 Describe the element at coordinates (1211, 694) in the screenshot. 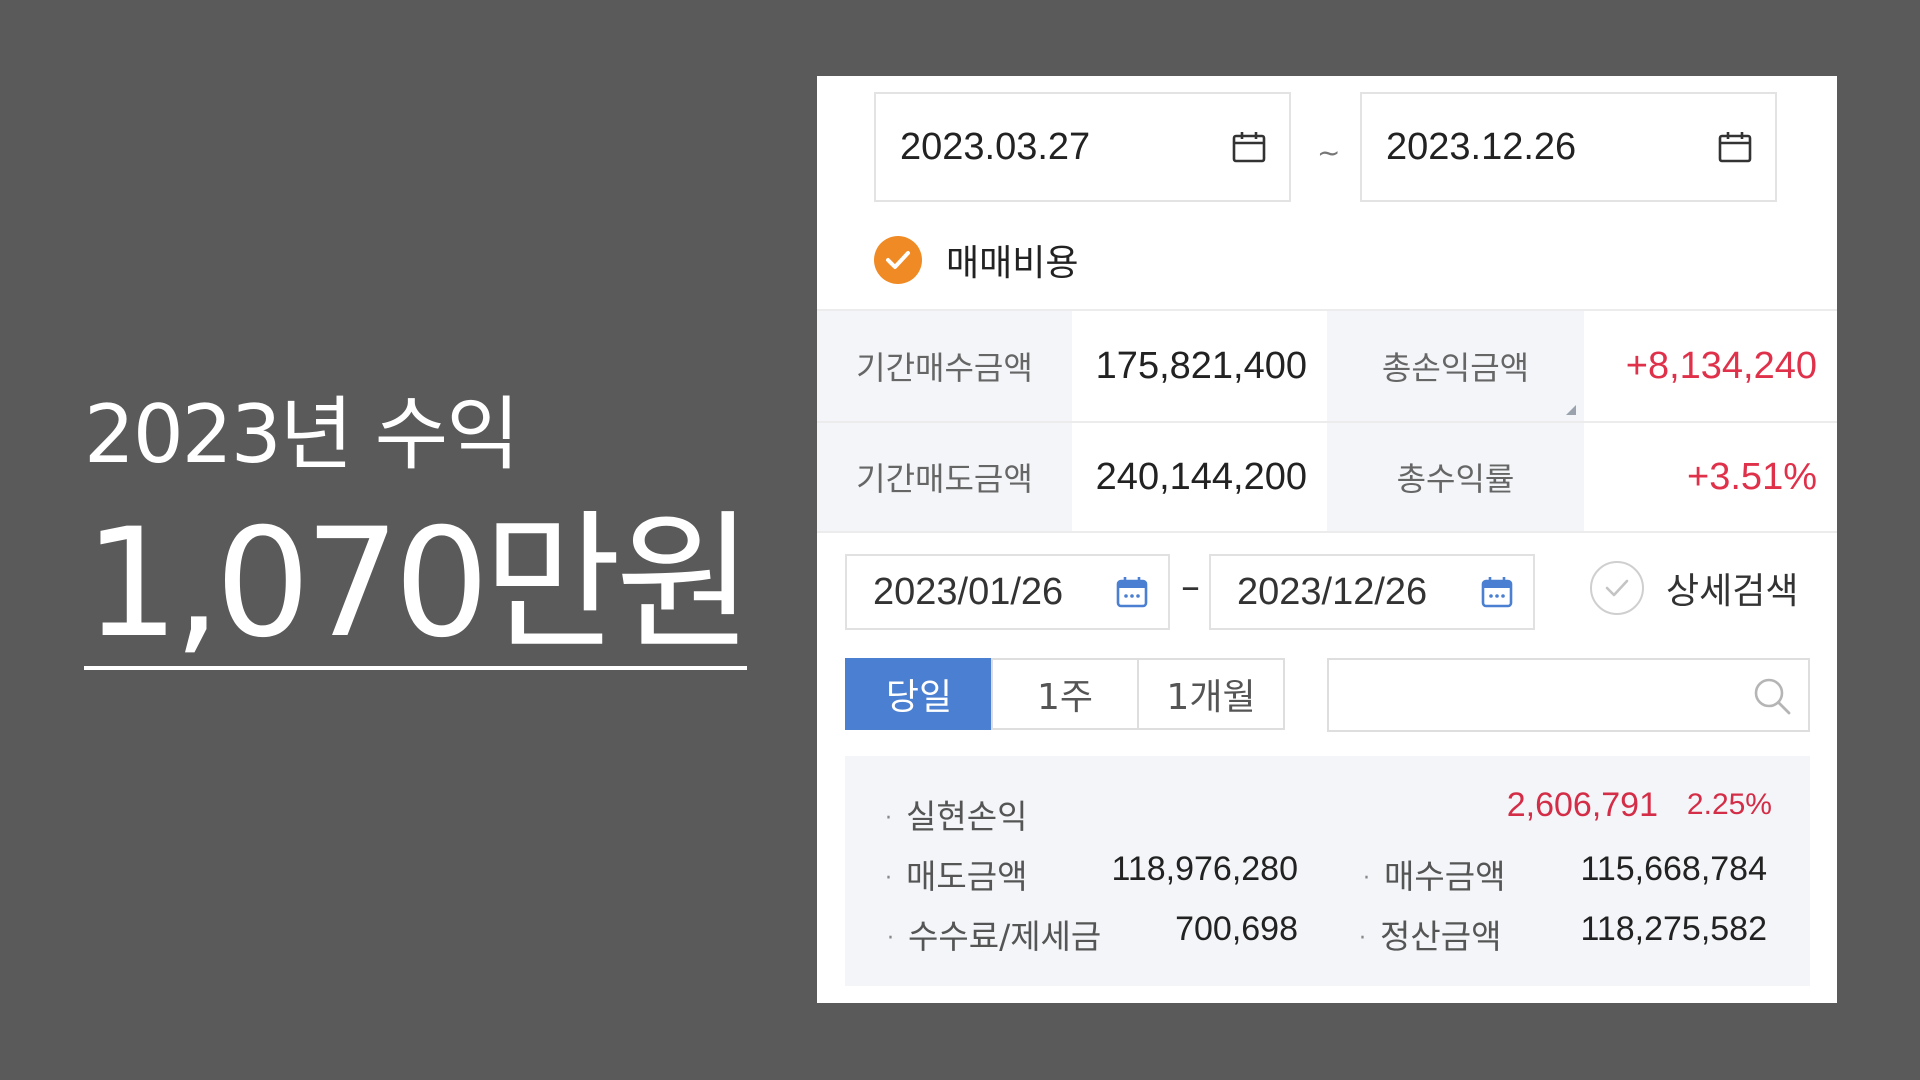

I see `tab-1-month: 1개월` at that location.